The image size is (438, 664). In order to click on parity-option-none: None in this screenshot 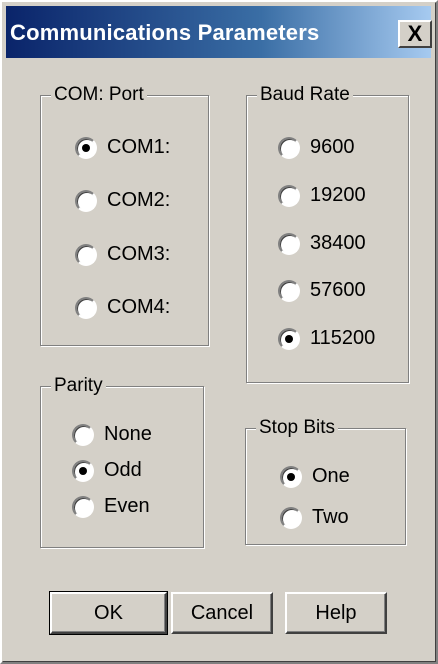, I will do `click(112, 434)`.